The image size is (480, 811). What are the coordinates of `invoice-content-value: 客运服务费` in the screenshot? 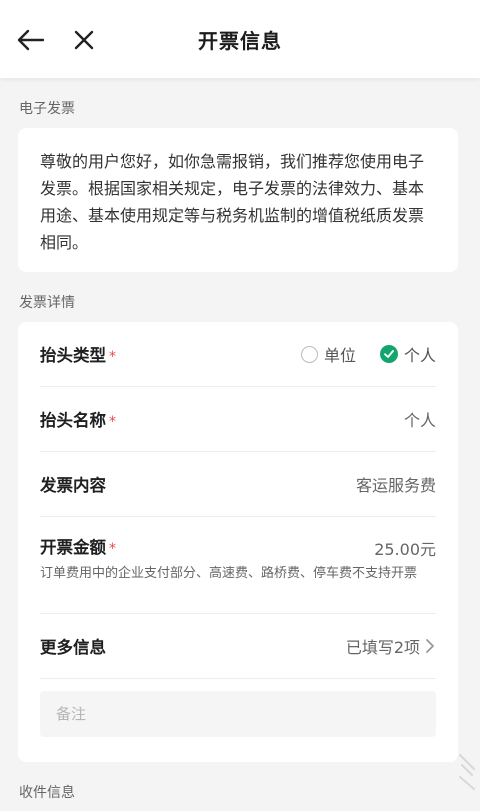 It's located at (395, 485).